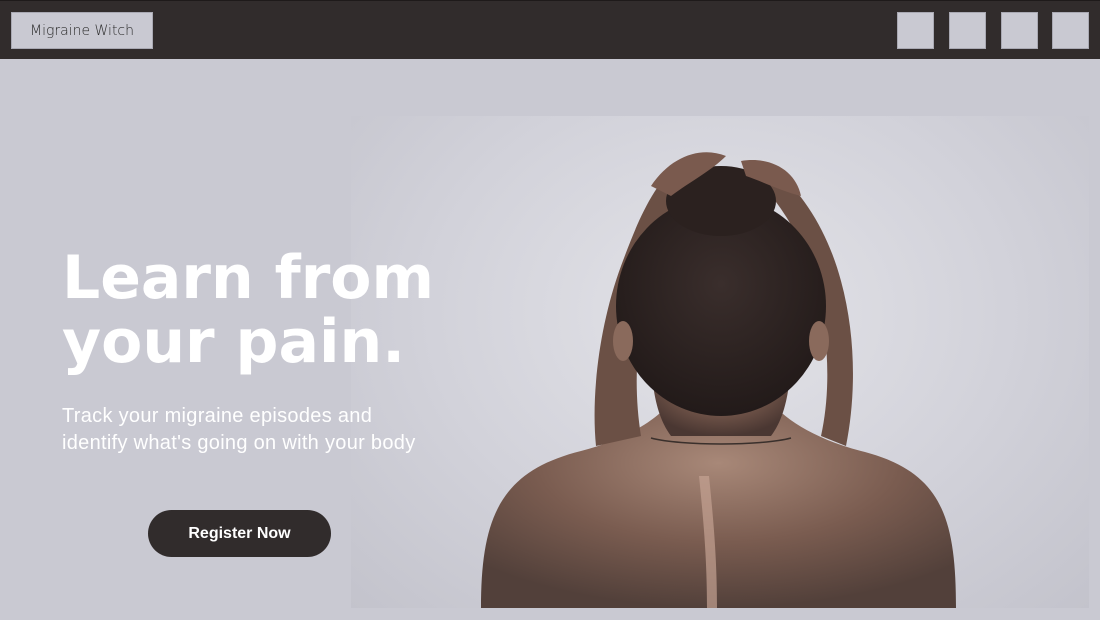  I want to click on brand-logo-button: Migraine Witch, so click(82, 30).